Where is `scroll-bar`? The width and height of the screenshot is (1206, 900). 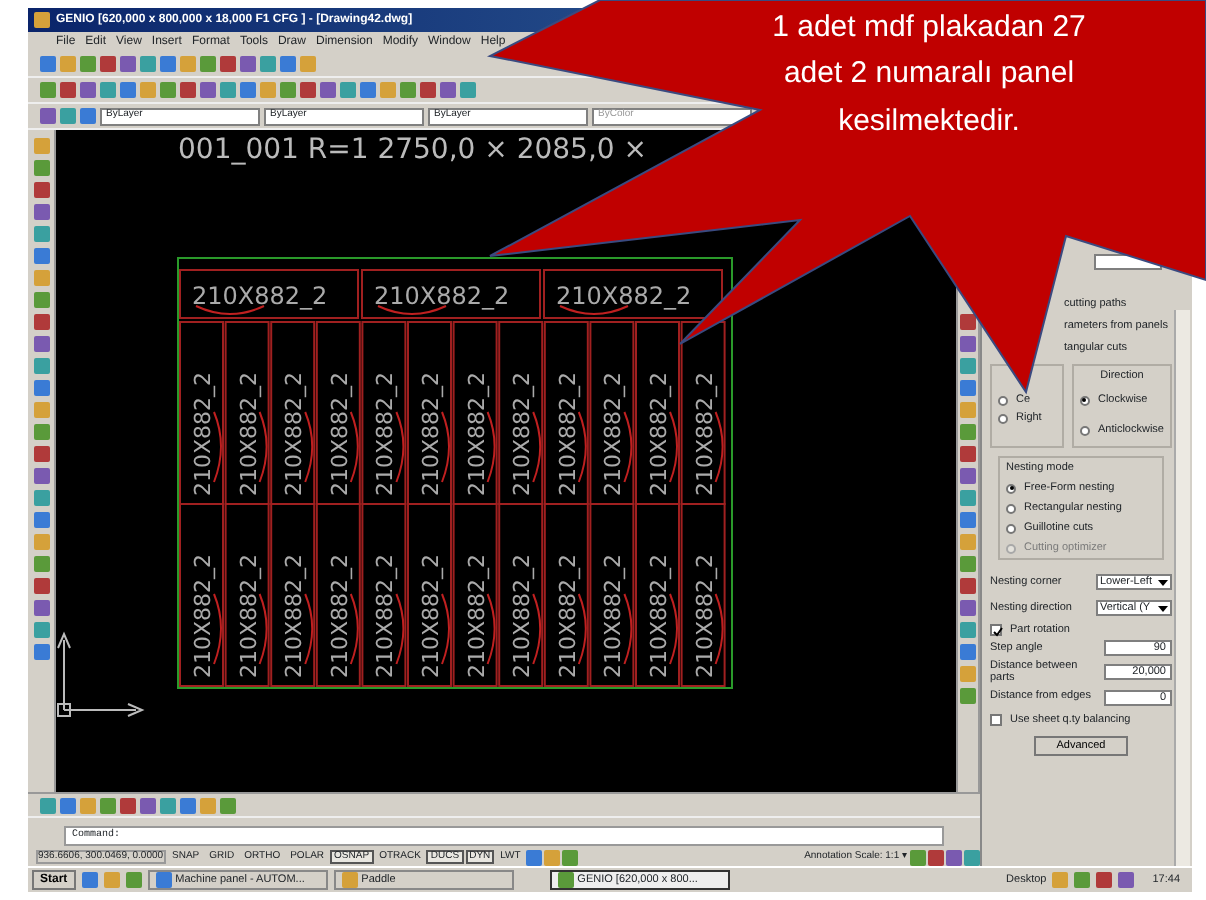 scroll-bar is located at coordinates (1182, 588).